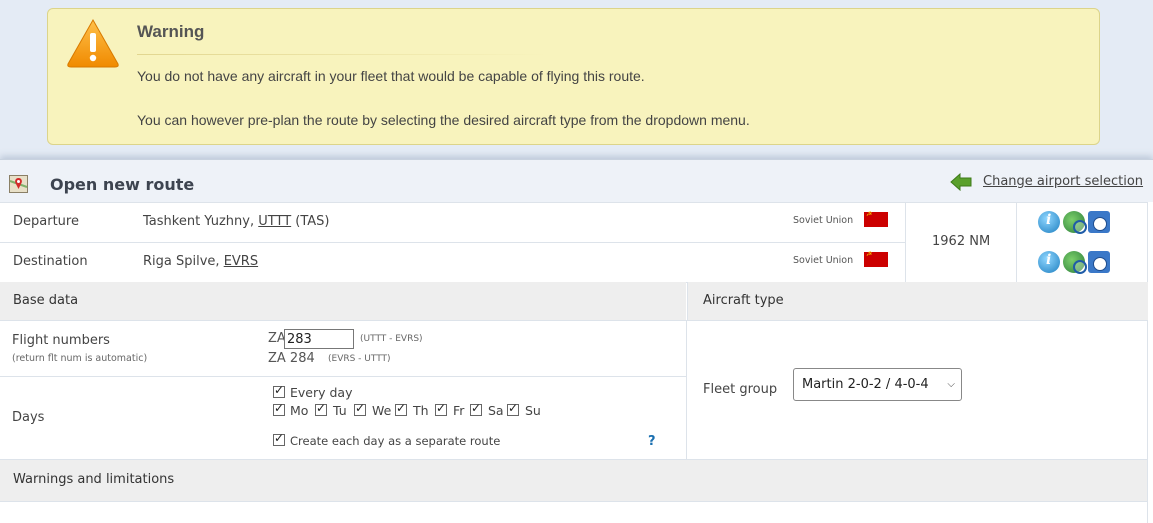  Describe the element at coordinates (382, 410) in the screenshot. I see `day-label-we: We` at that location.